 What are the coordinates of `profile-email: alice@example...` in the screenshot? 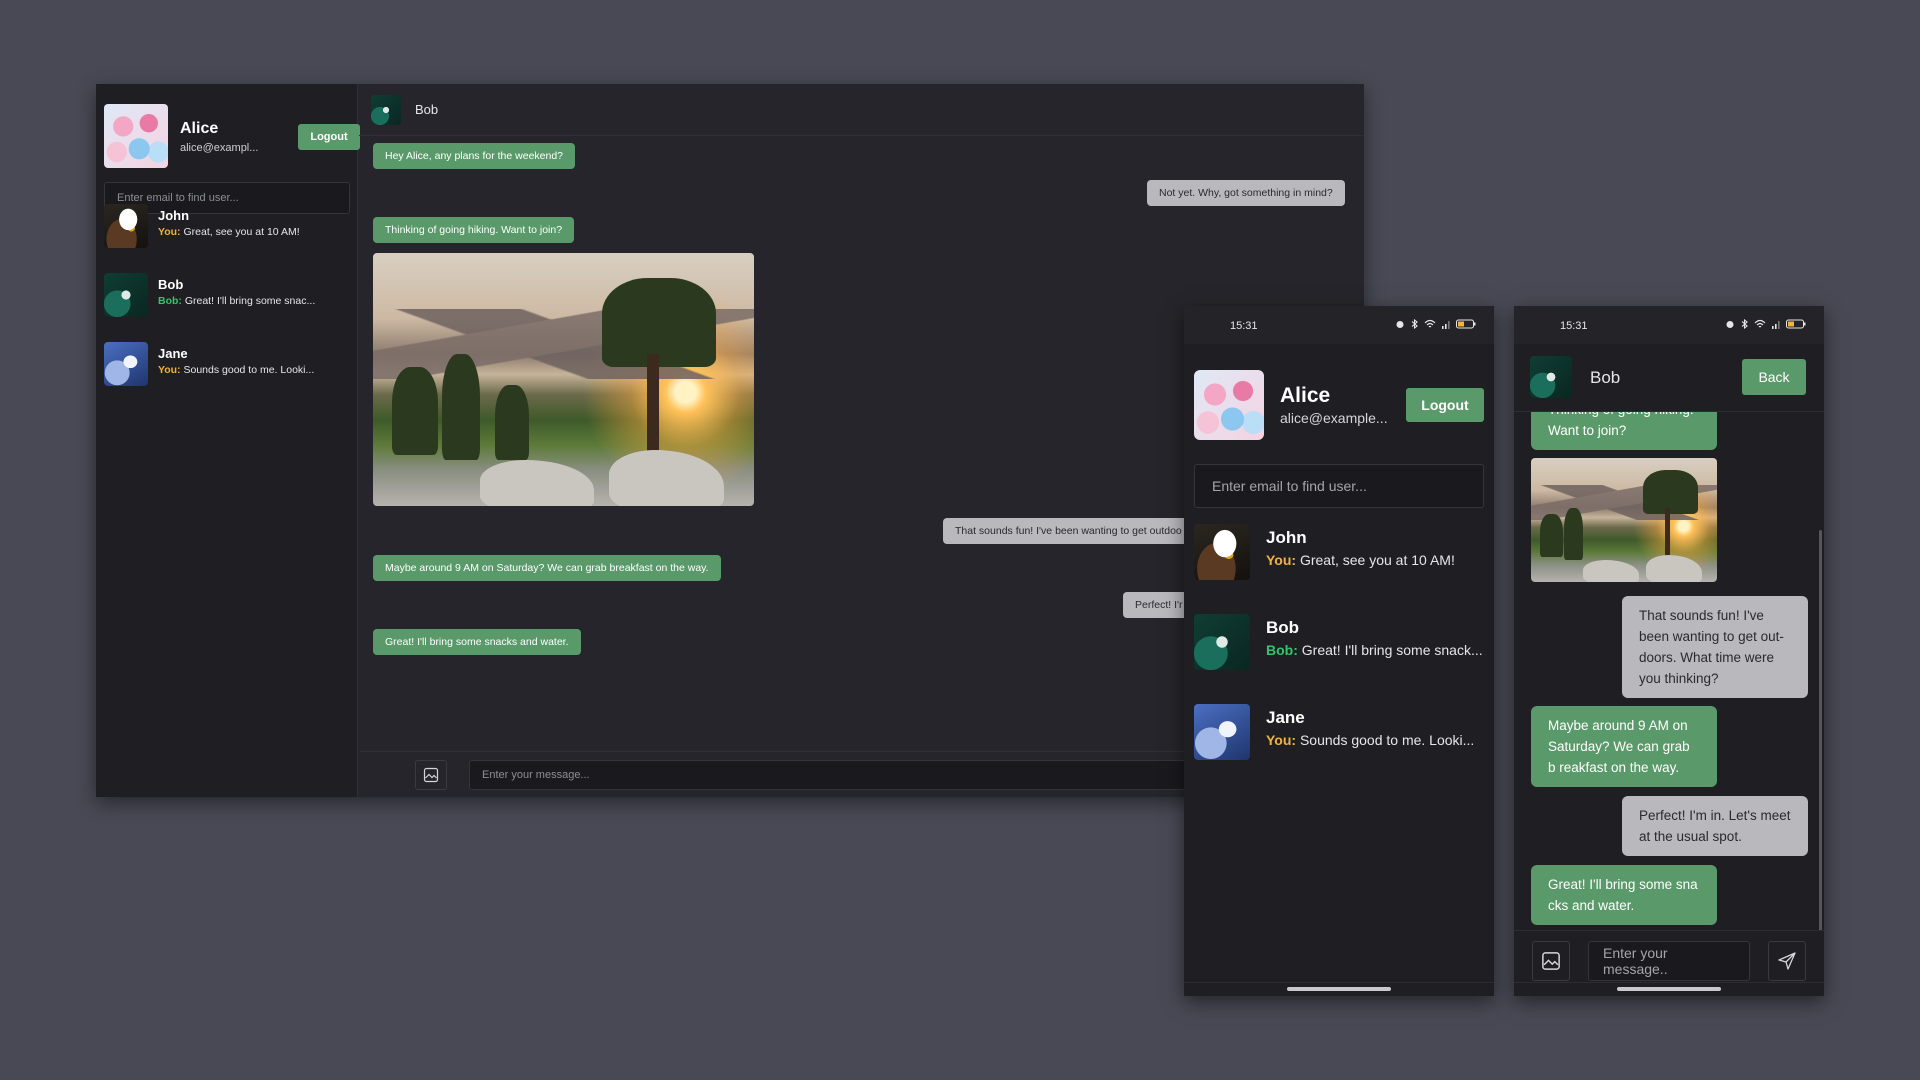 It's located at (1334, 418).